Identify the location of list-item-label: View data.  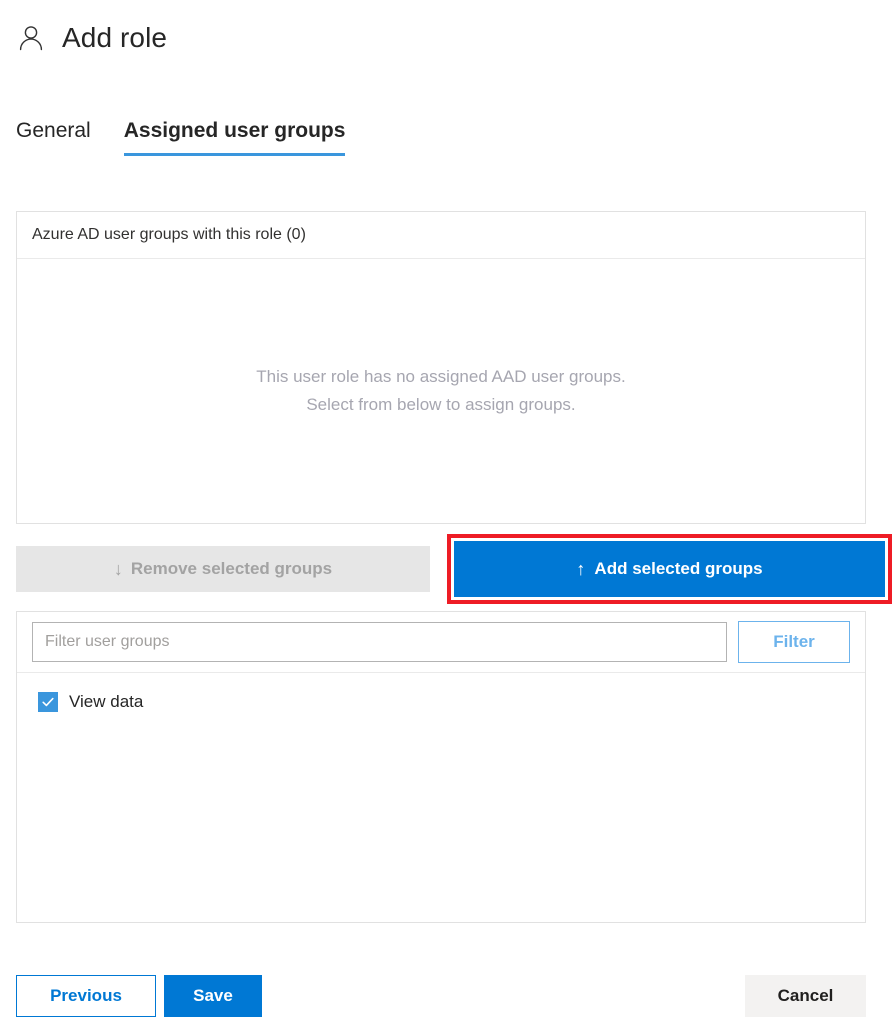
(106, 701).